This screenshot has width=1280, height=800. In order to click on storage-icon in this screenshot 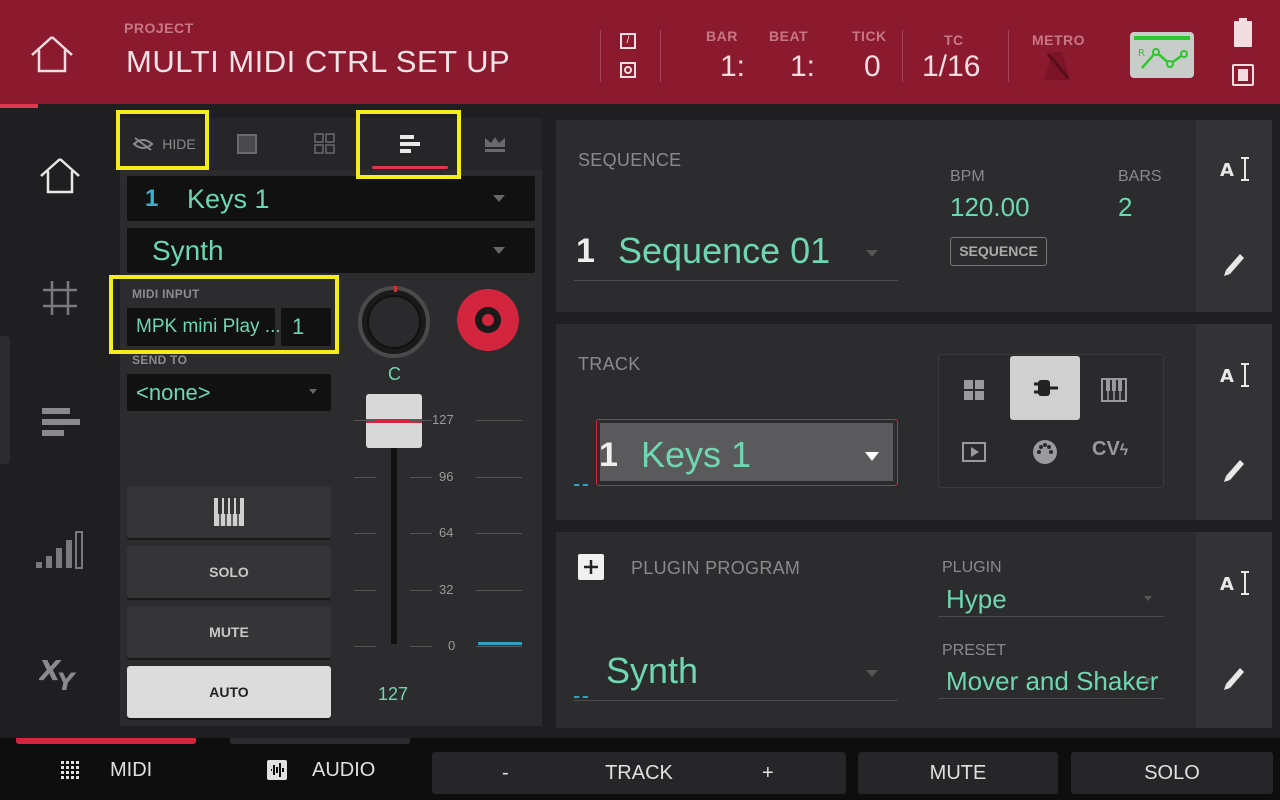, I will do `click(1243, 75)`.